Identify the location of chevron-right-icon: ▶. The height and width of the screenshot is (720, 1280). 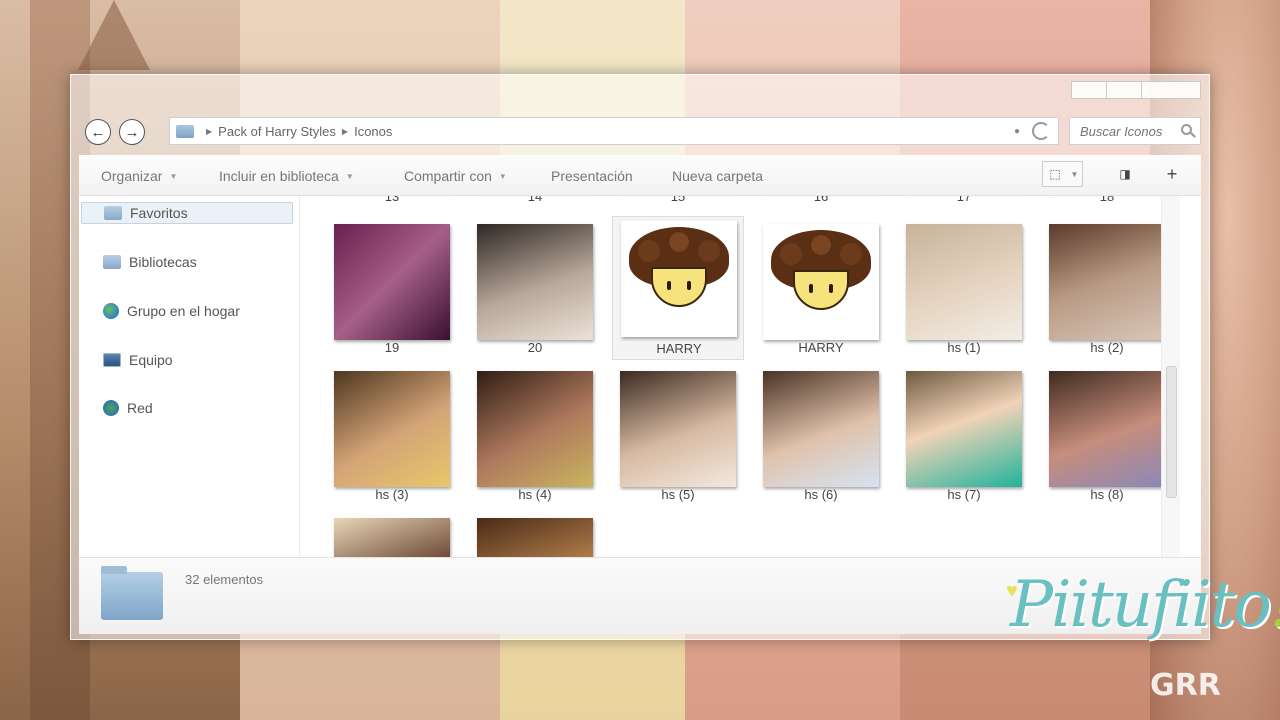
(345, 131).